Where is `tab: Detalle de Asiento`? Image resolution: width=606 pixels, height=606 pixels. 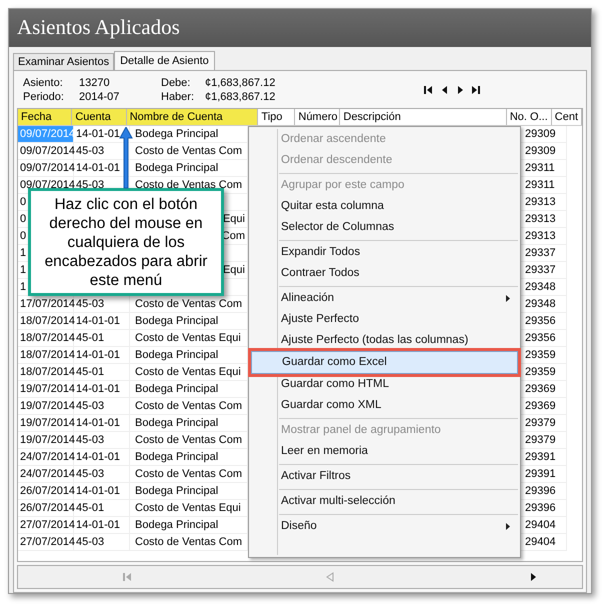 tab: Detalle de Asiento is located at coordinates (164, 60).